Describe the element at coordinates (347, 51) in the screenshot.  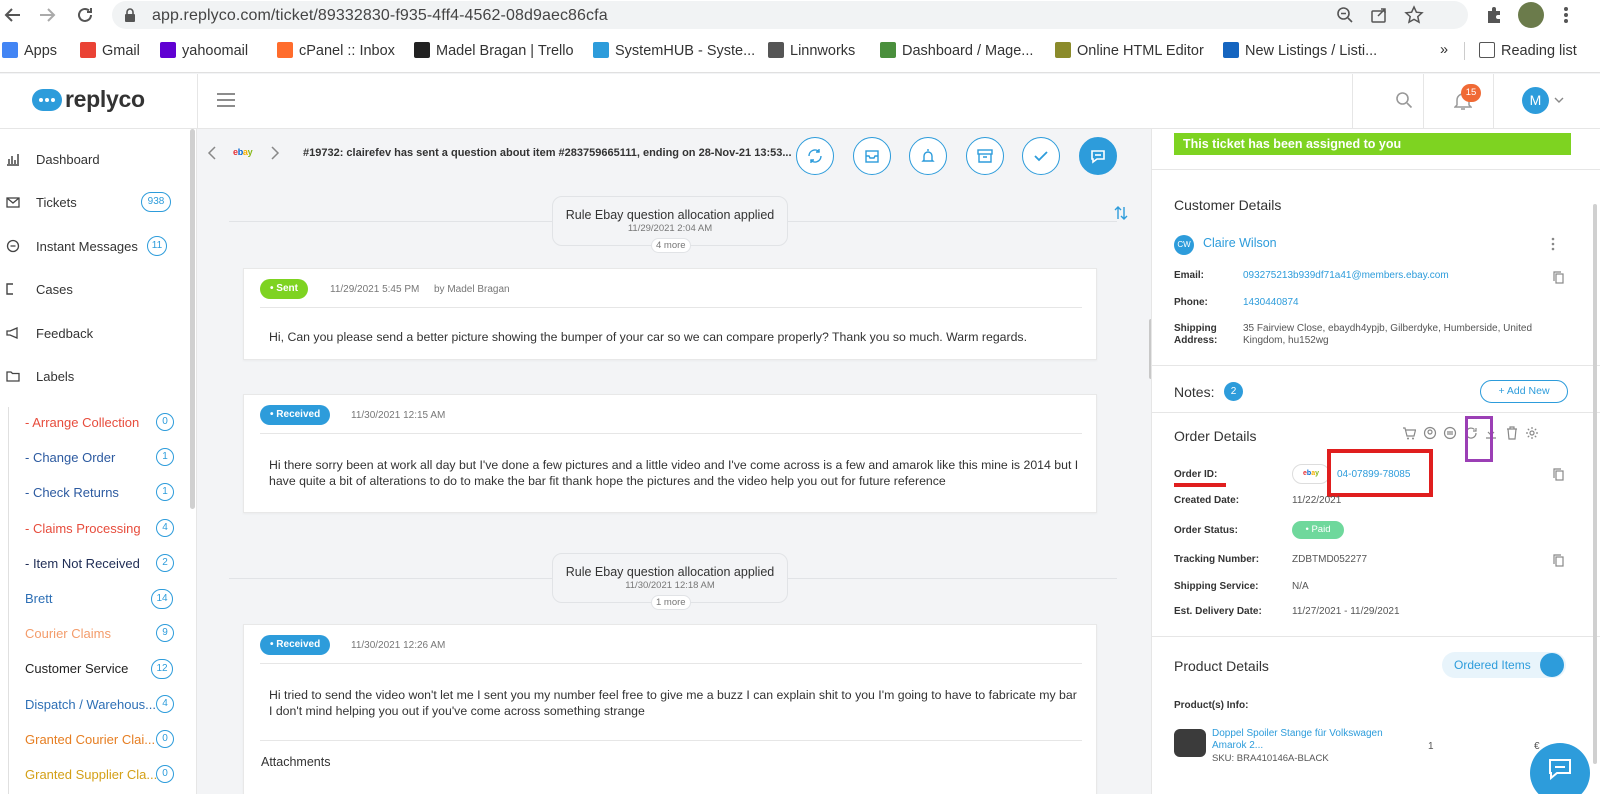
I see `bookmark-label: cPanel :: Inbox` at that location.